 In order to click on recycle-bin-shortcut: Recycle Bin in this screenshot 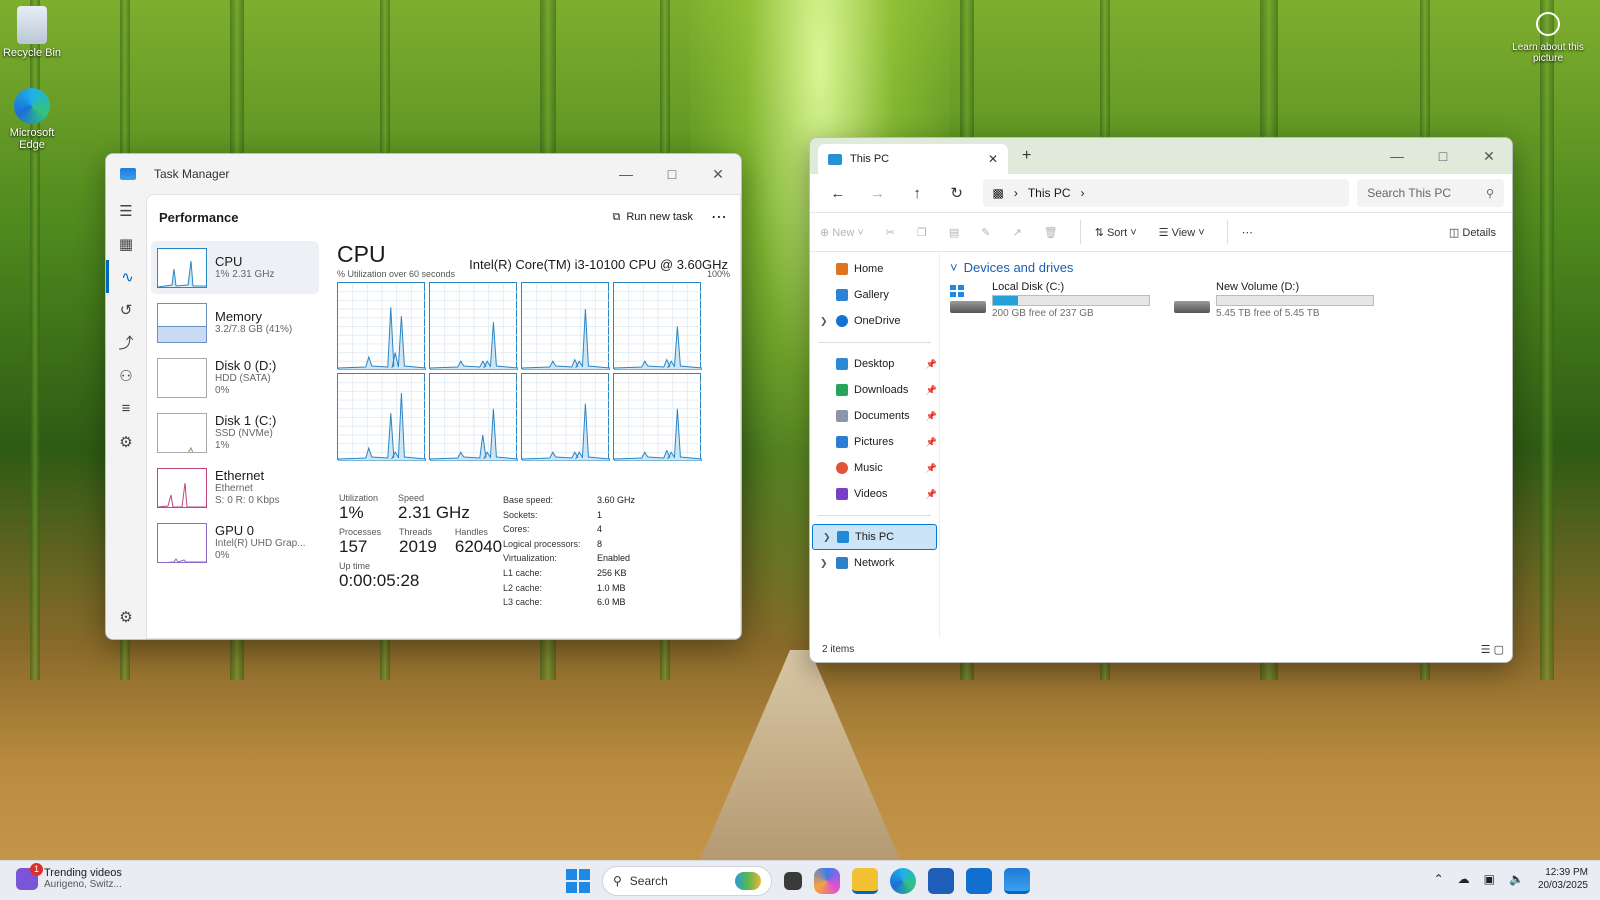, I will do `click(32, 32)`.